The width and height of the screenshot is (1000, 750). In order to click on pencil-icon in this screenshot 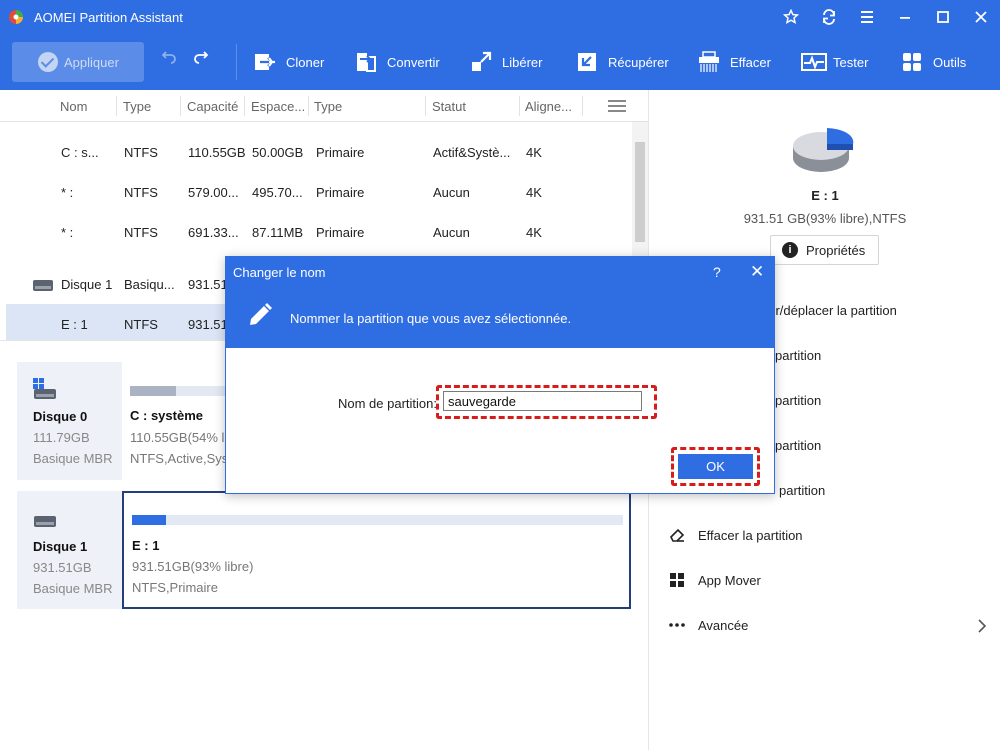, I will do `click(260, 315)`.